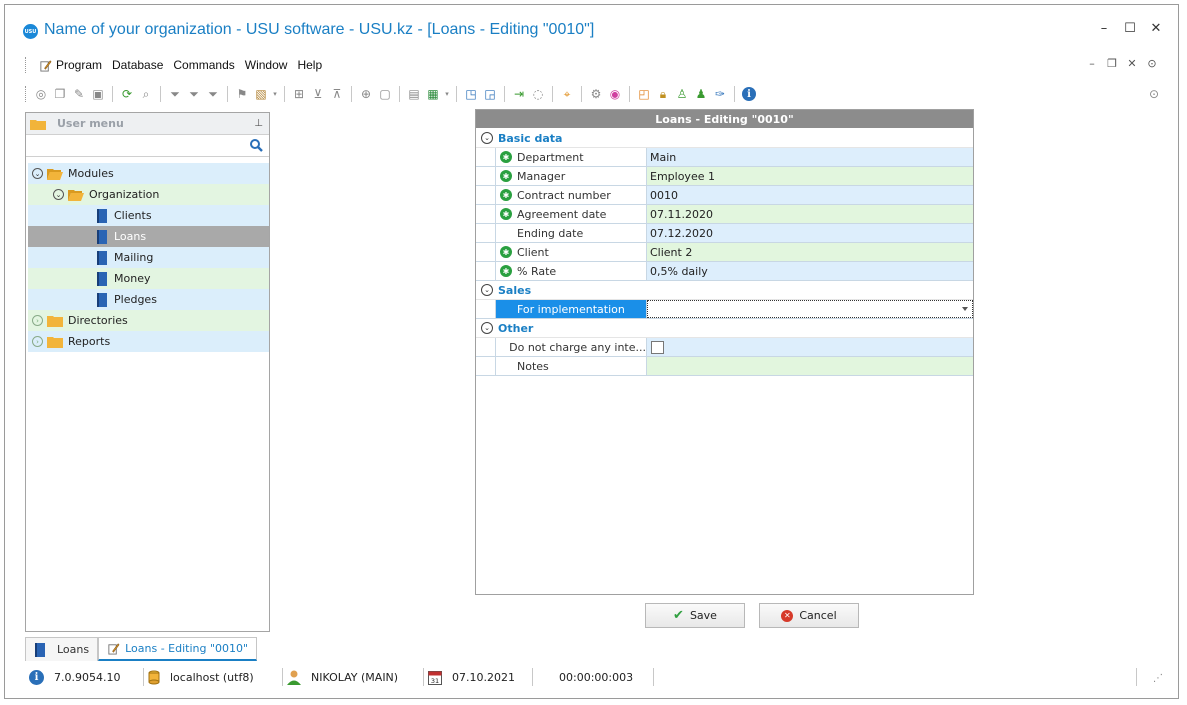  Describe the element at coordinates (414, 94) in the screenshot. I see `report-icon: ▤` at that location.